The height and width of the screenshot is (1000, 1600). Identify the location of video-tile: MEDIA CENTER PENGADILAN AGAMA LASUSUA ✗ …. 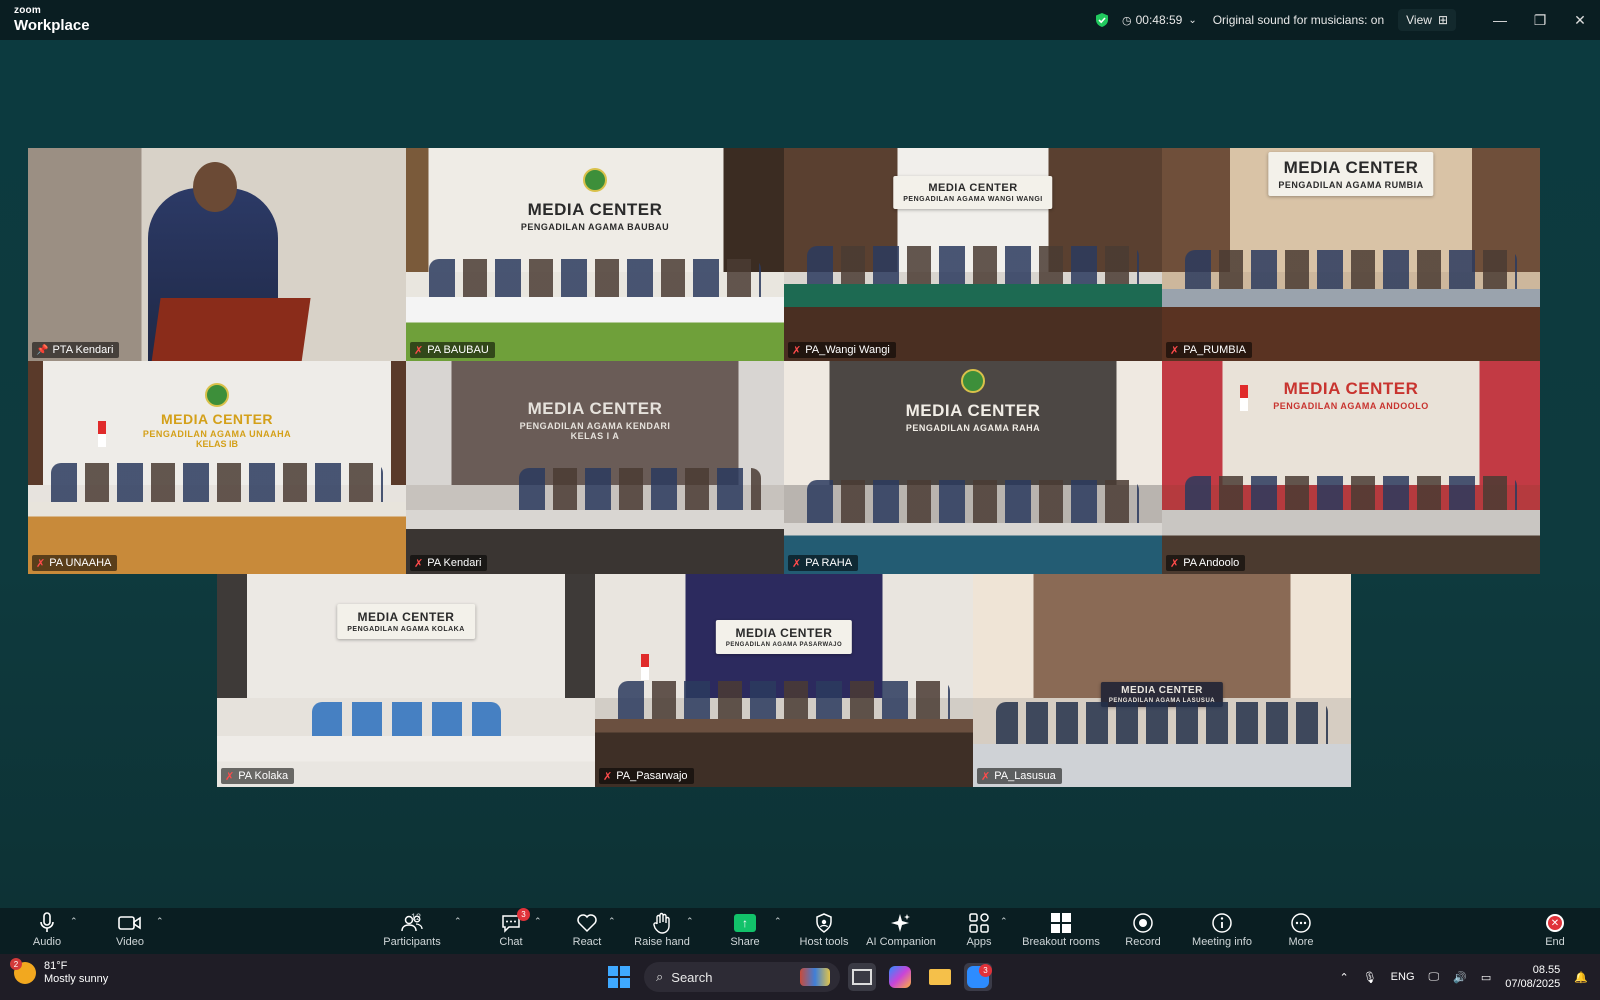
(1162, 680).